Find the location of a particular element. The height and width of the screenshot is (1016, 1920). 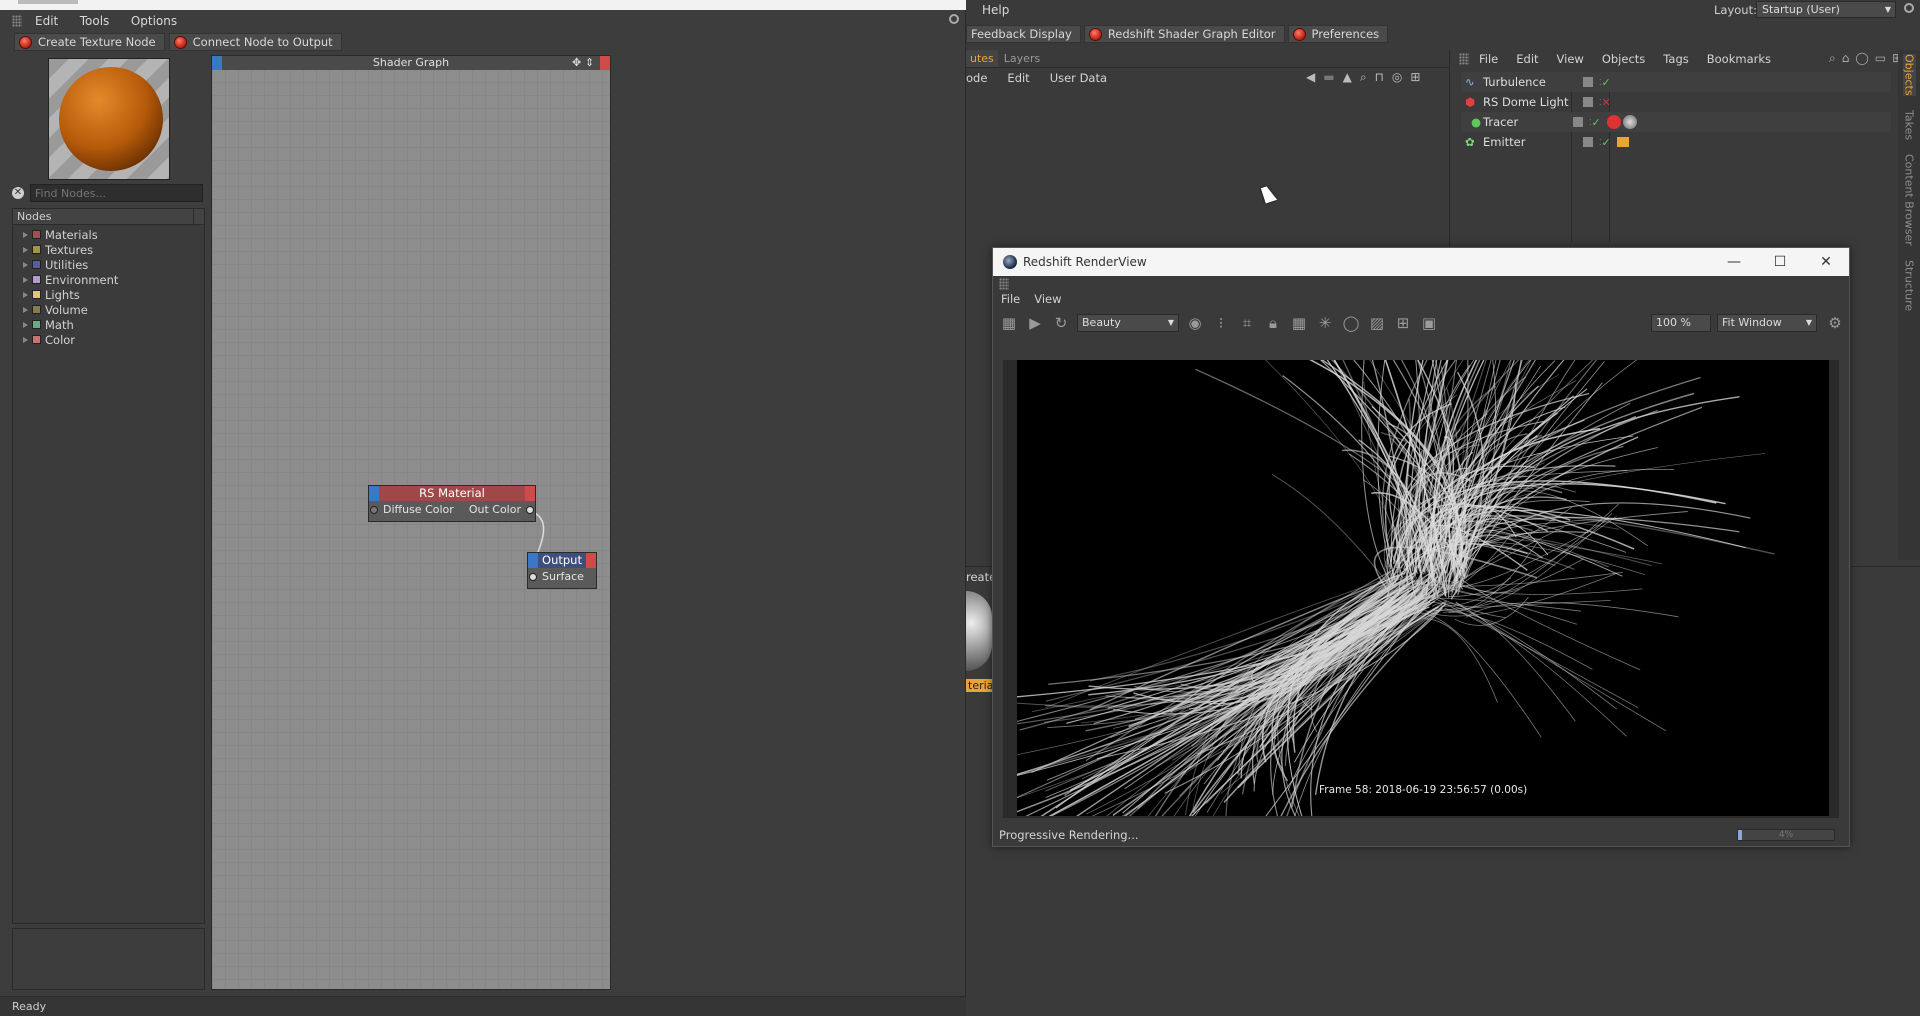

node-category-math: Math is located at coordinates (113, 324).